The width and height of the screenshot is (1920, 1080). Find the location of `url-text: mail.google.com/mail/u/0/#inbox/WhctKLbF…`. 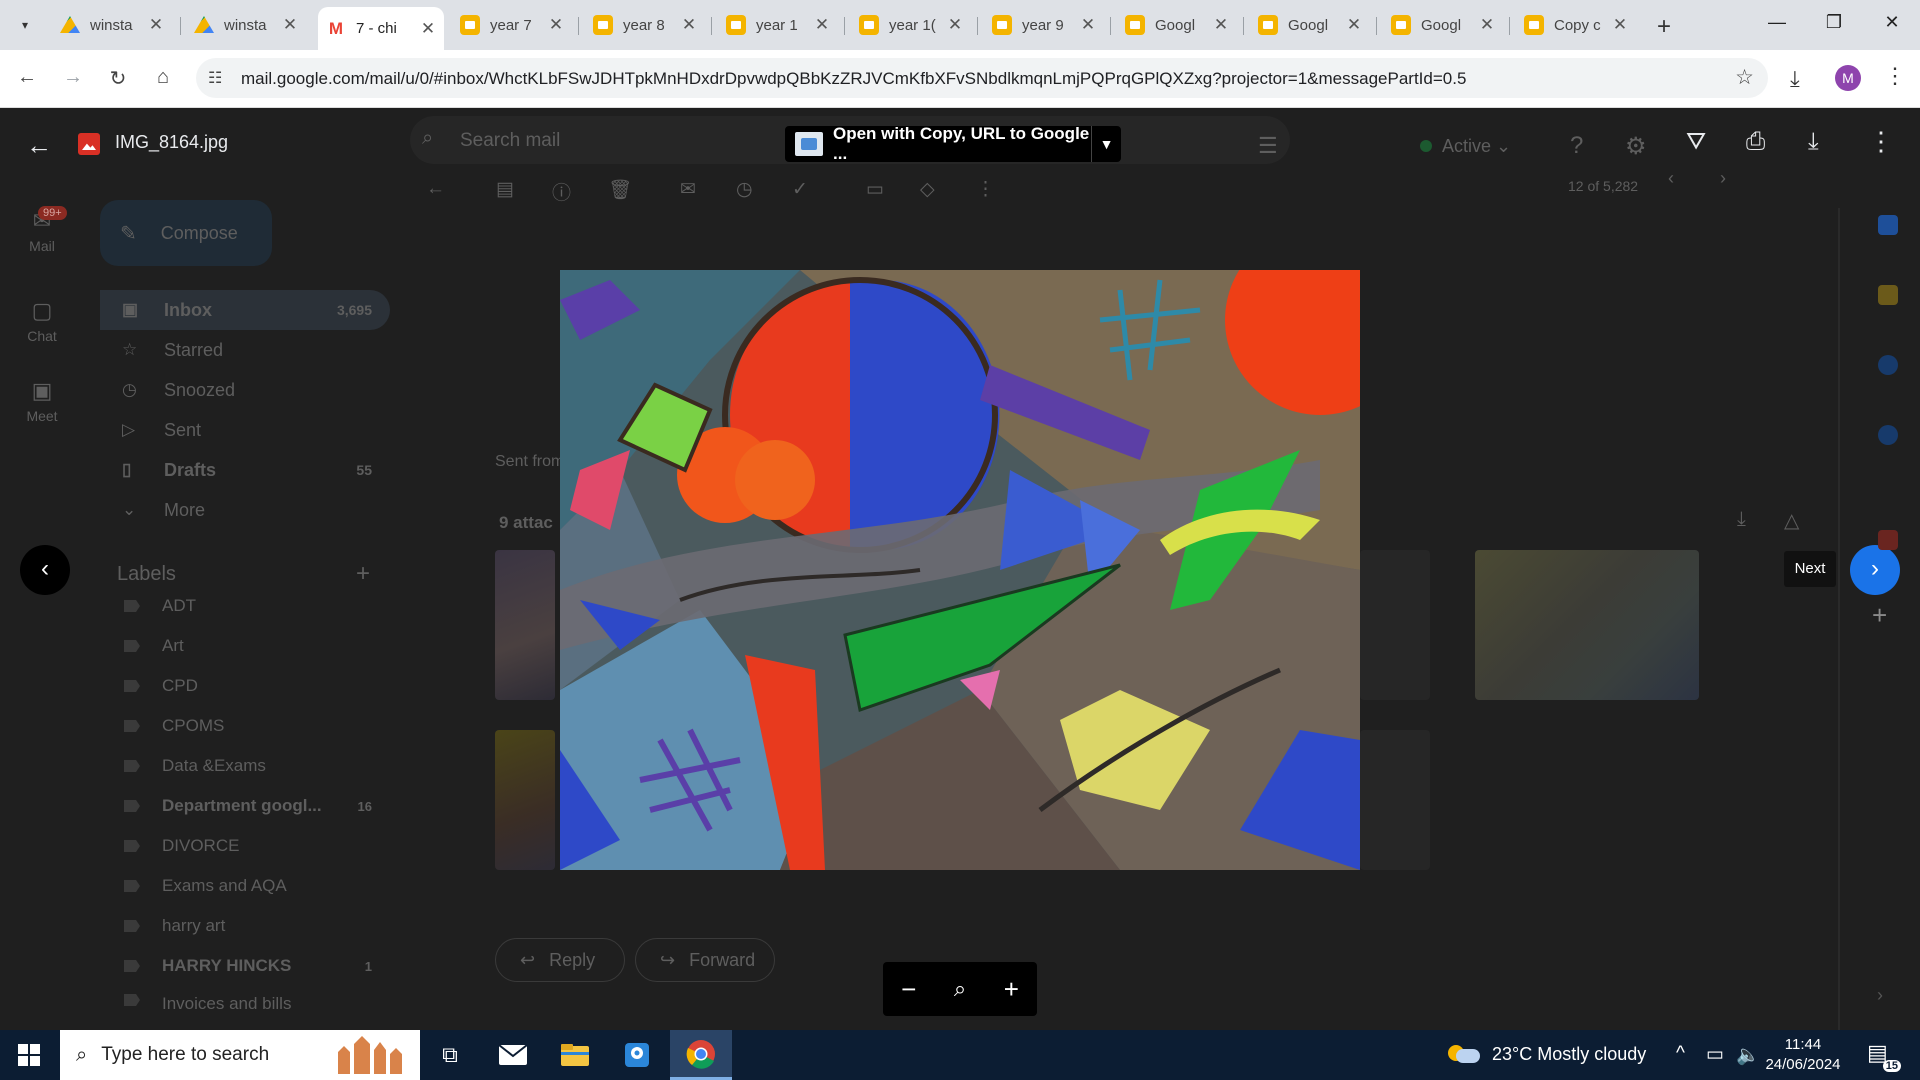

url-text: mail.google.com/mail/u/0/#inbox/WhctKLbF… is located at coordinates (853, 79).